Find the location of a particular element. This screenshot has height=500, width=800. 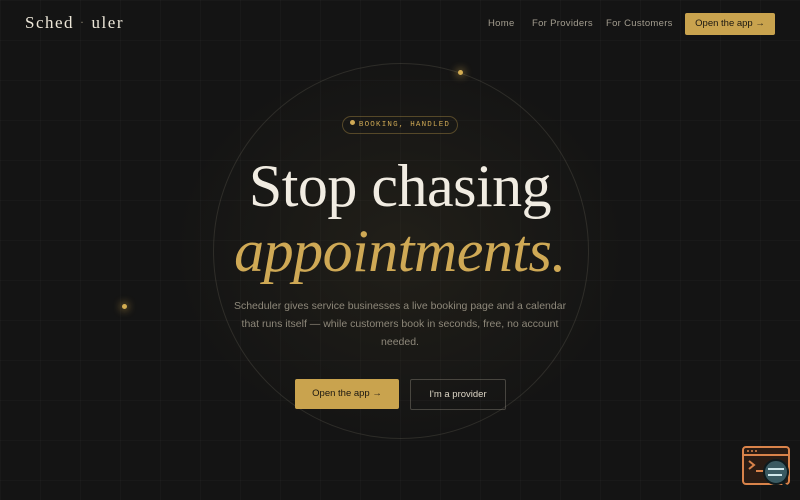

hero-title-line2: appointments. is located at coordinates (400, 251).